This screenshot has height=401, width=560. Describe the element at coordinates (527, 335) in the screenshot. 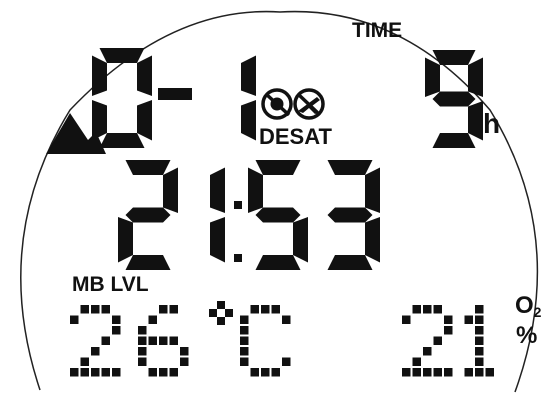

I see `percent-label: %` at that location.